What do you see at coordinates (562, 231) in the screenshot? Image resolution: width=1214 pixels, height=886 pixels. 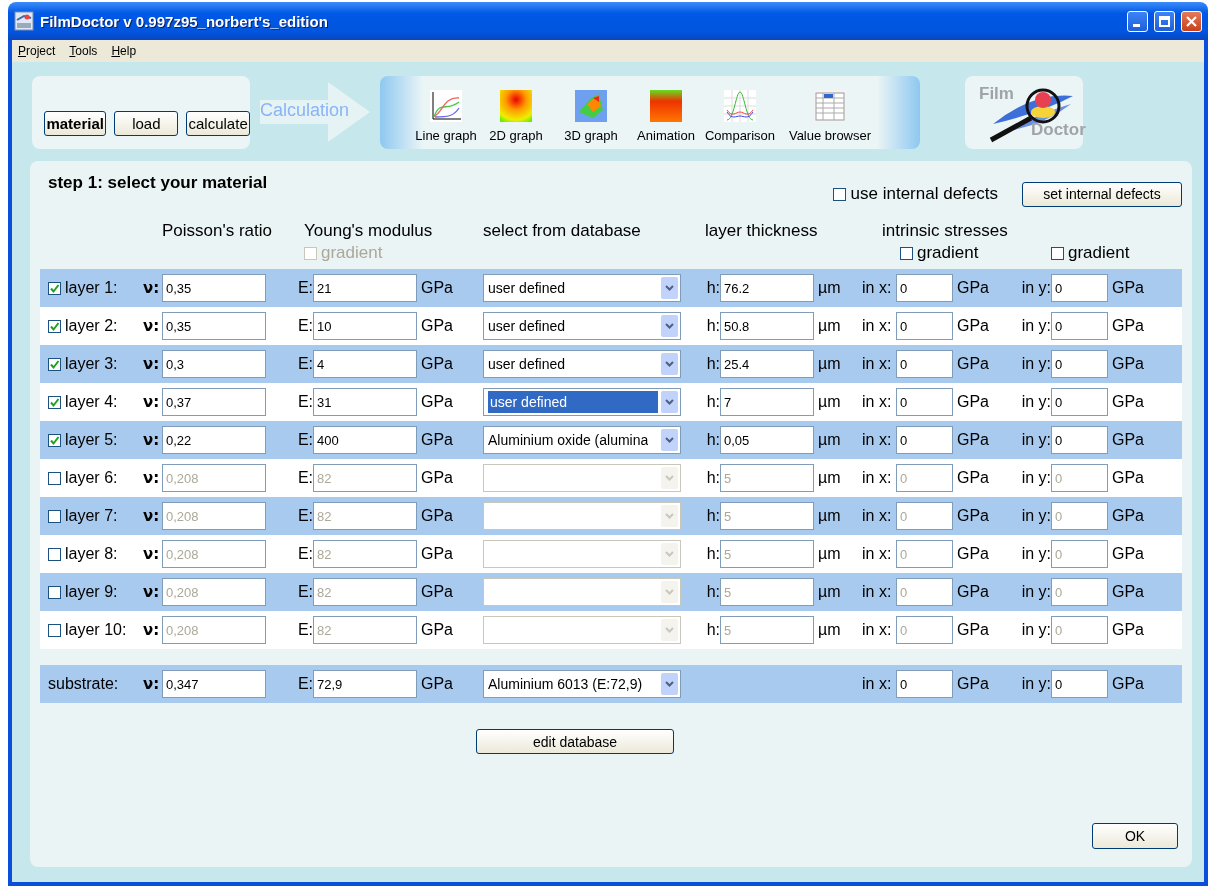 I see `column-header: select from database` at bounding box center [562, 231].